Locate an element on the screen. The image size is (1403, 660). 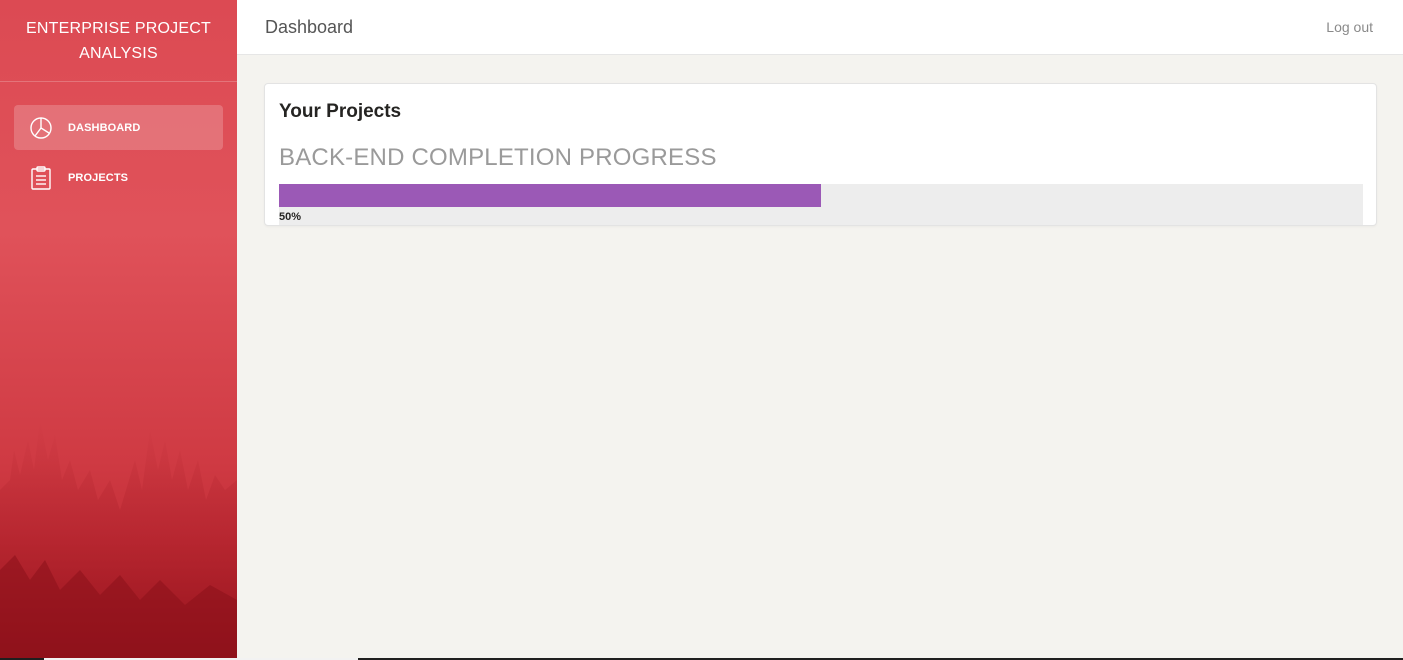
progress-percent-label: 50% is located at coordinates (290, 217).